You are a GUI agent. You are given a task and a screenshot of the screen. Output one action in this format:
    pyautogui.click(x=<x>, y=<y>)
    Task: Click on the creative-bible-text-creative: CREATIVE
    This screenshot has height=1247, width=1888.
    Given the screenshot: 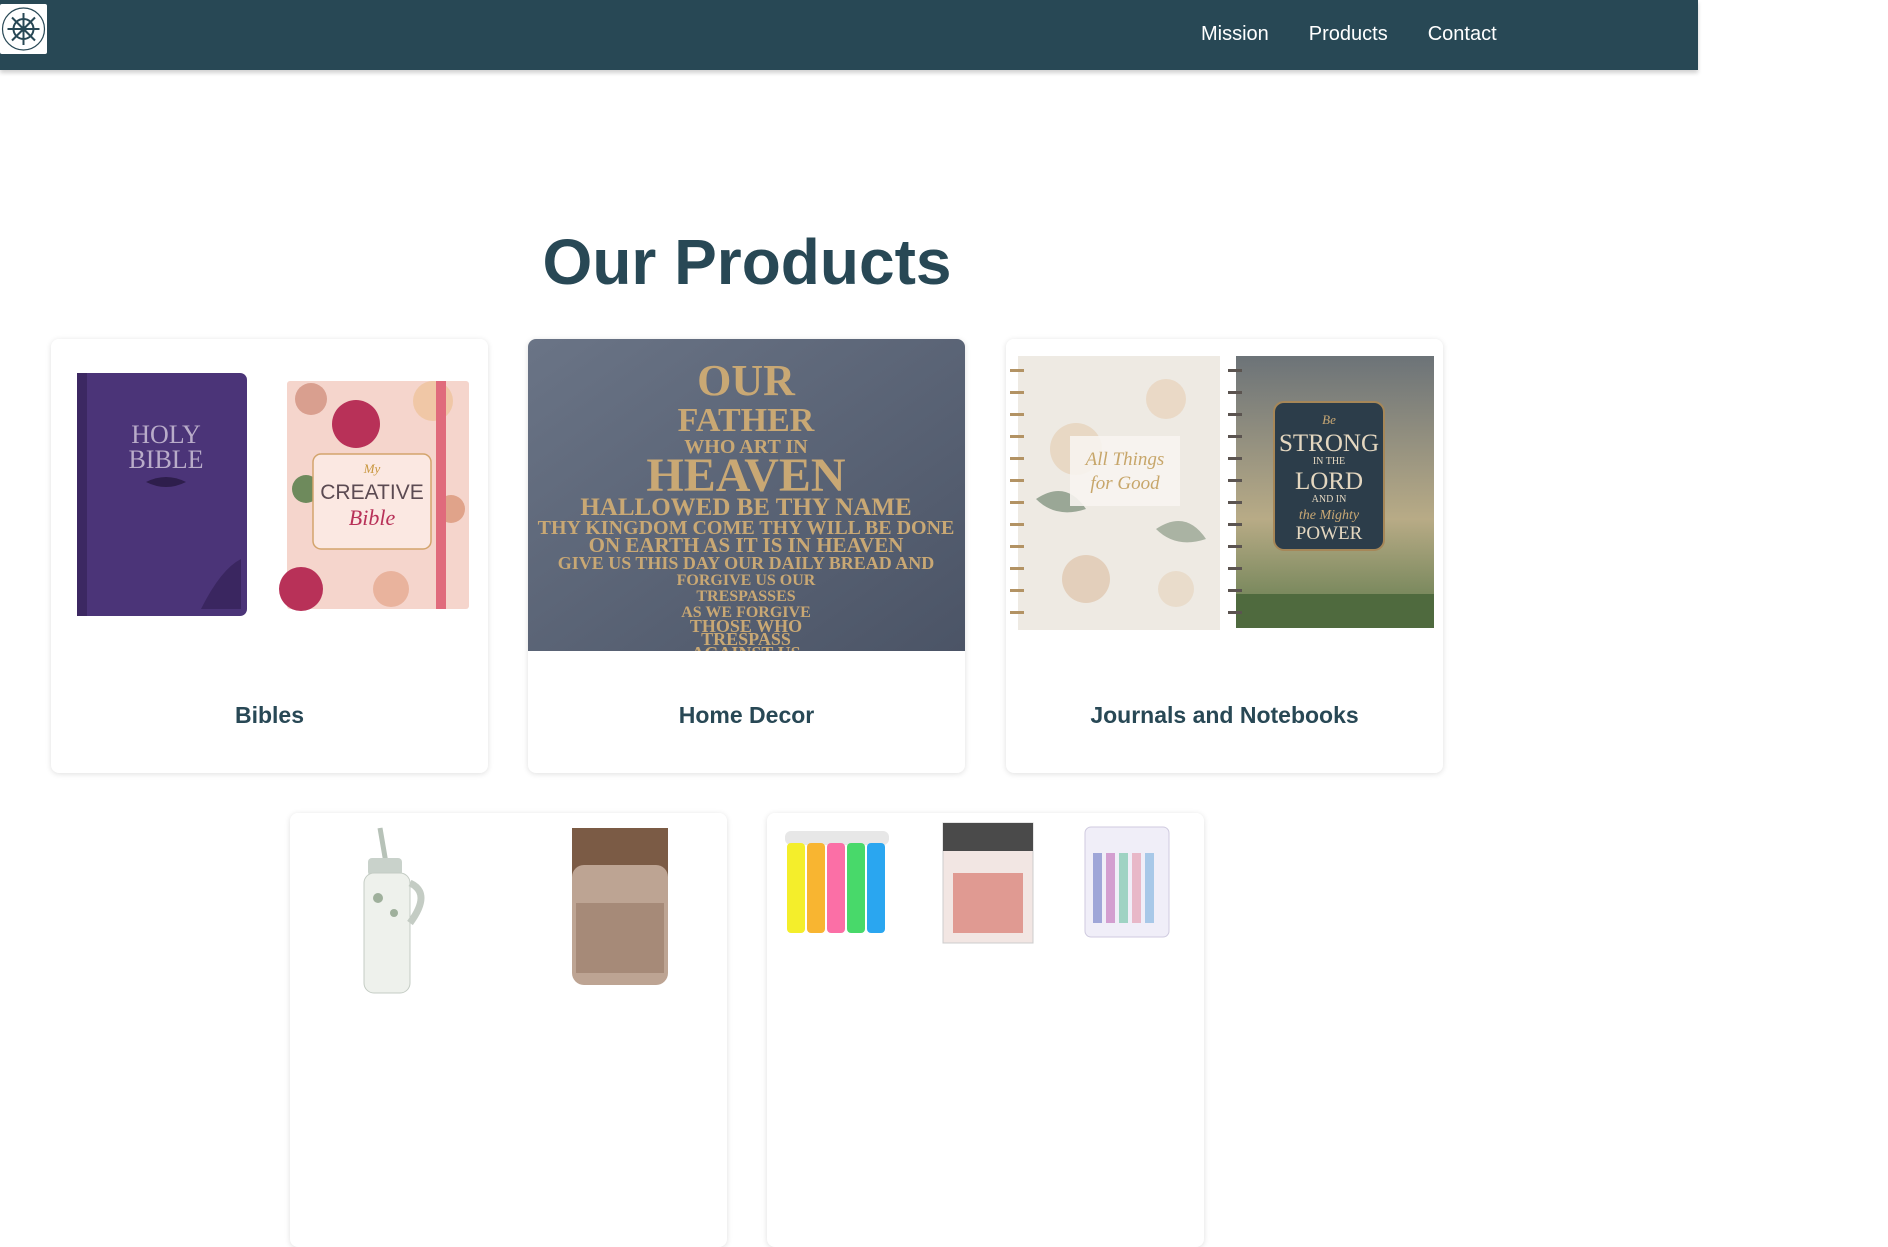 What is the action you would take?
    pyautogui.click(x=371, y=492)
    